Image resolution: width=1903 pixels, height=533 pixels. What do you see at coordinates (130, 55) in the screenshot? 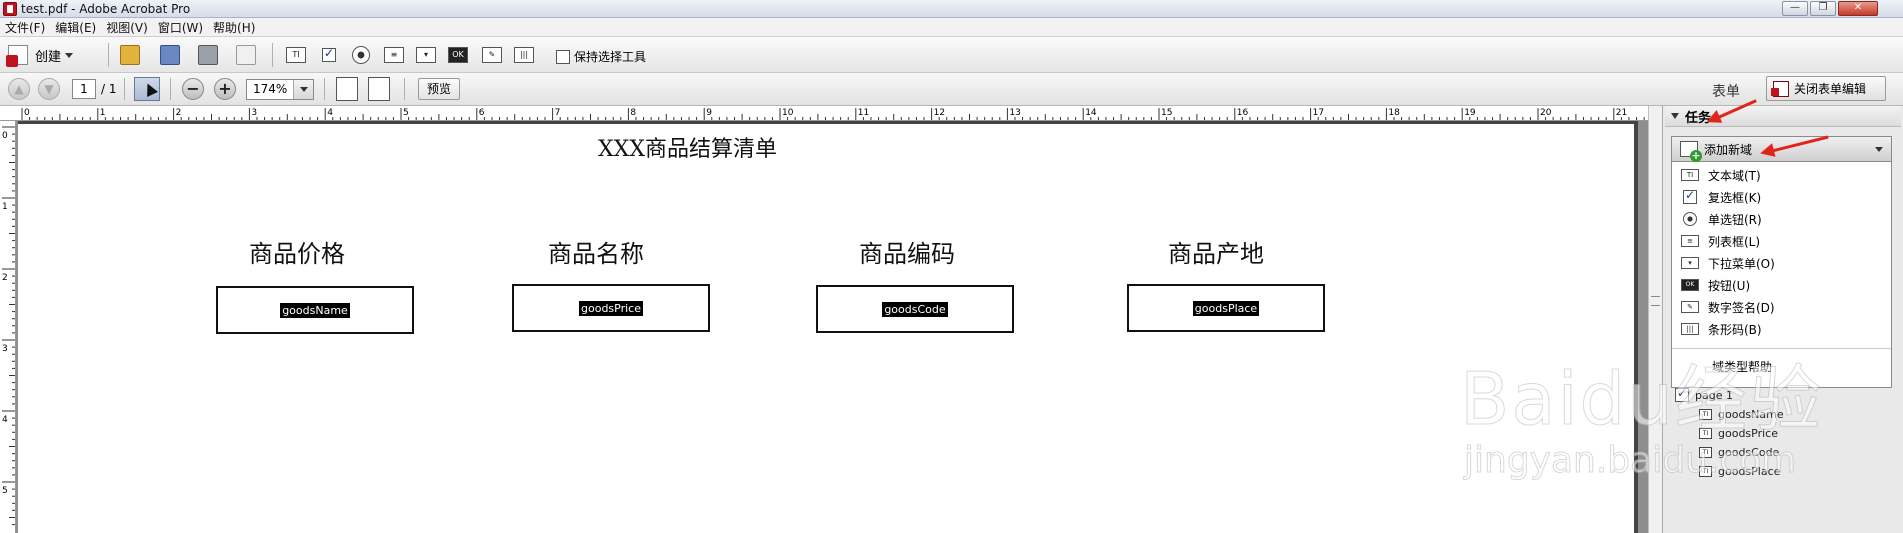
I see `open-button` at bounding box center [130, 55].